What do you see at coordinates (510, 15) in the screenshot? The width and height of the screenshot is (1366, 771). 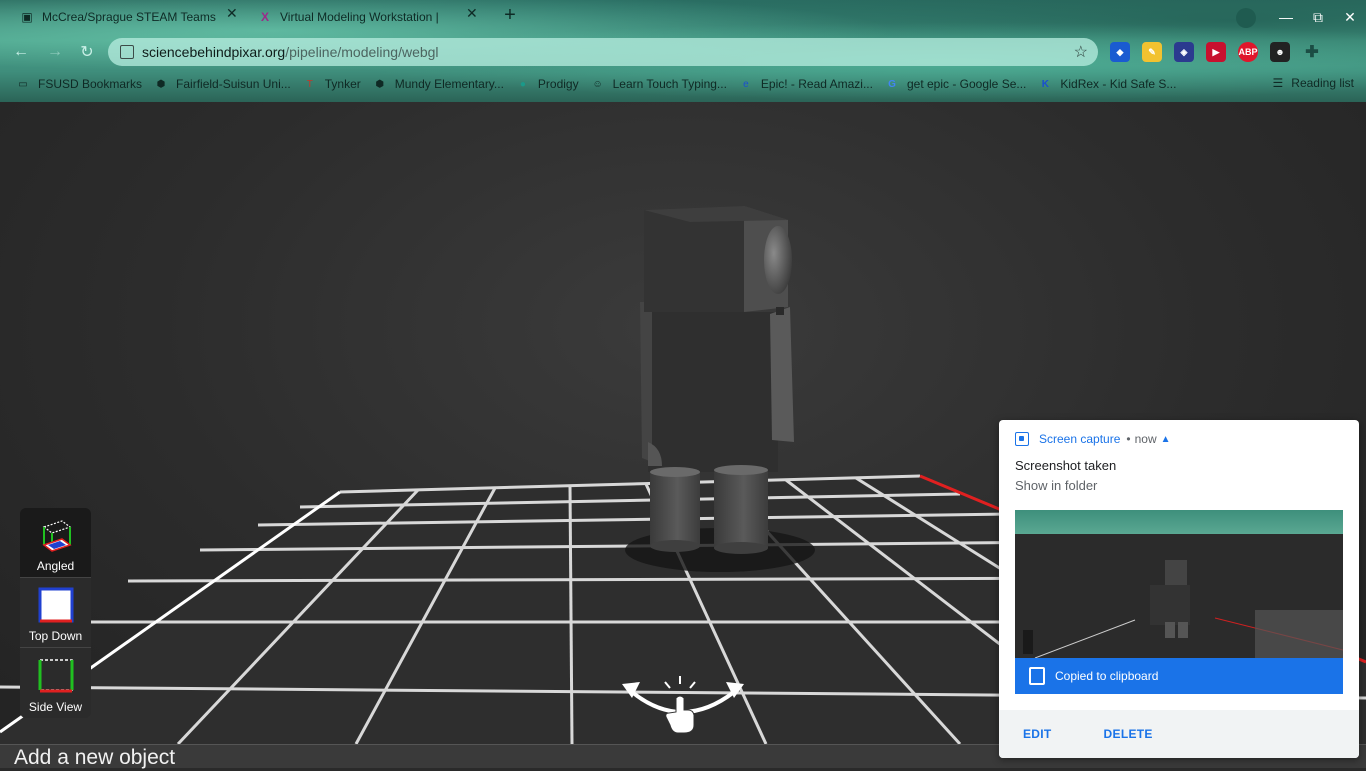 I see `new-tab-button: +` at bounding box center [510, 15].